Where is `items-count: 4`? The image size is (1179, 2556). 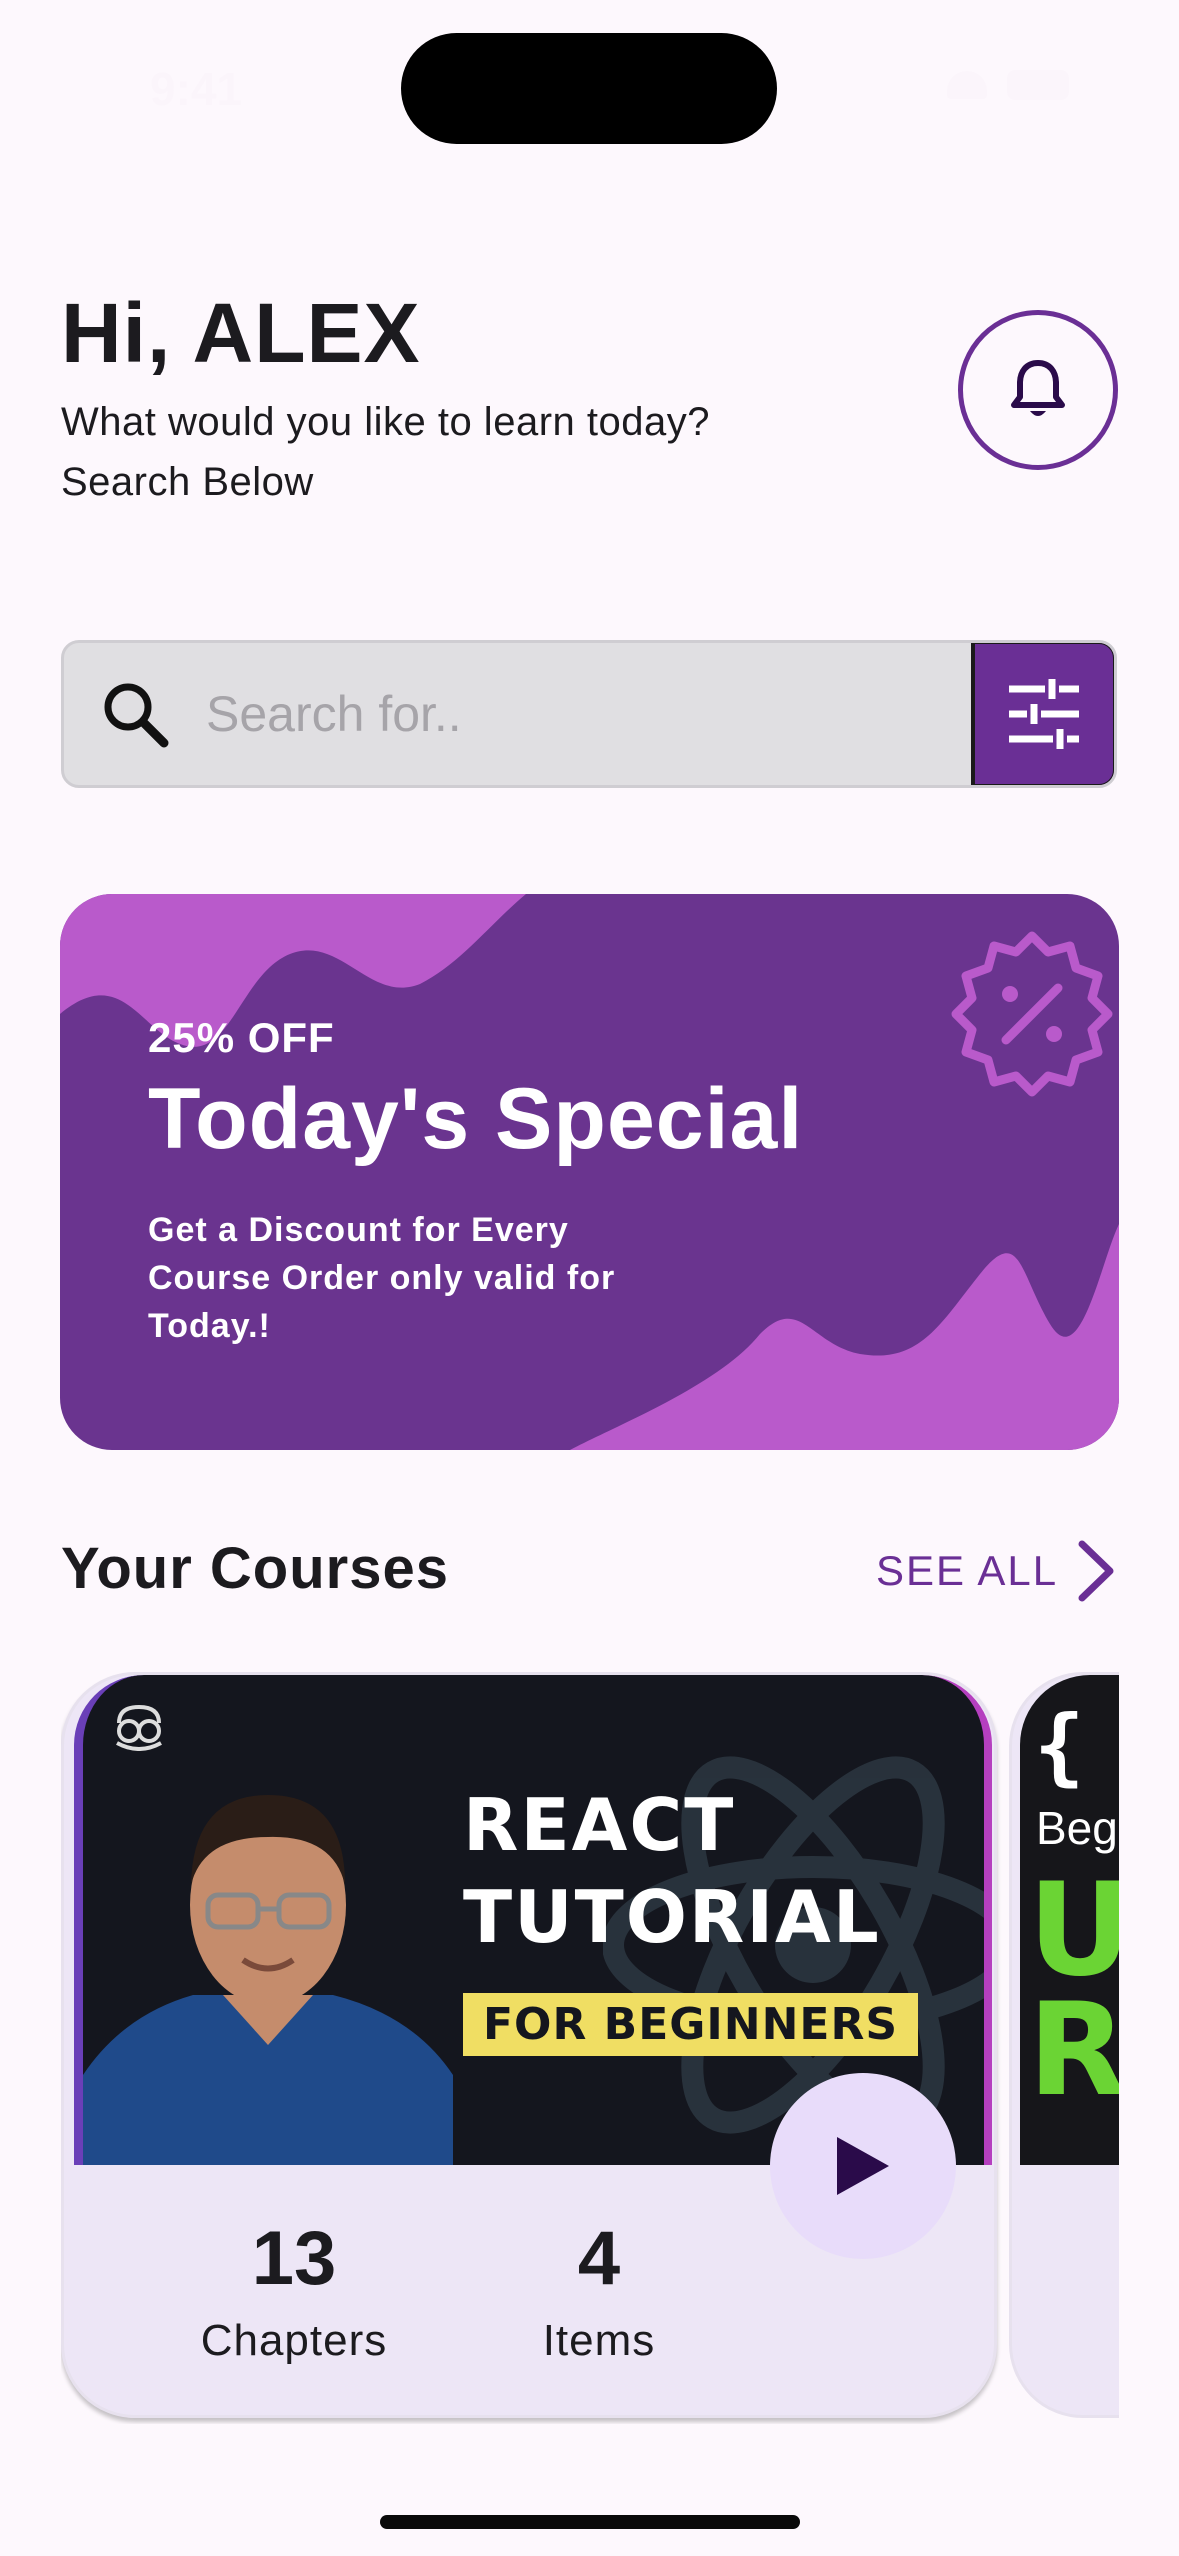 items-count: 4 is located at coordinates (599, 2258).